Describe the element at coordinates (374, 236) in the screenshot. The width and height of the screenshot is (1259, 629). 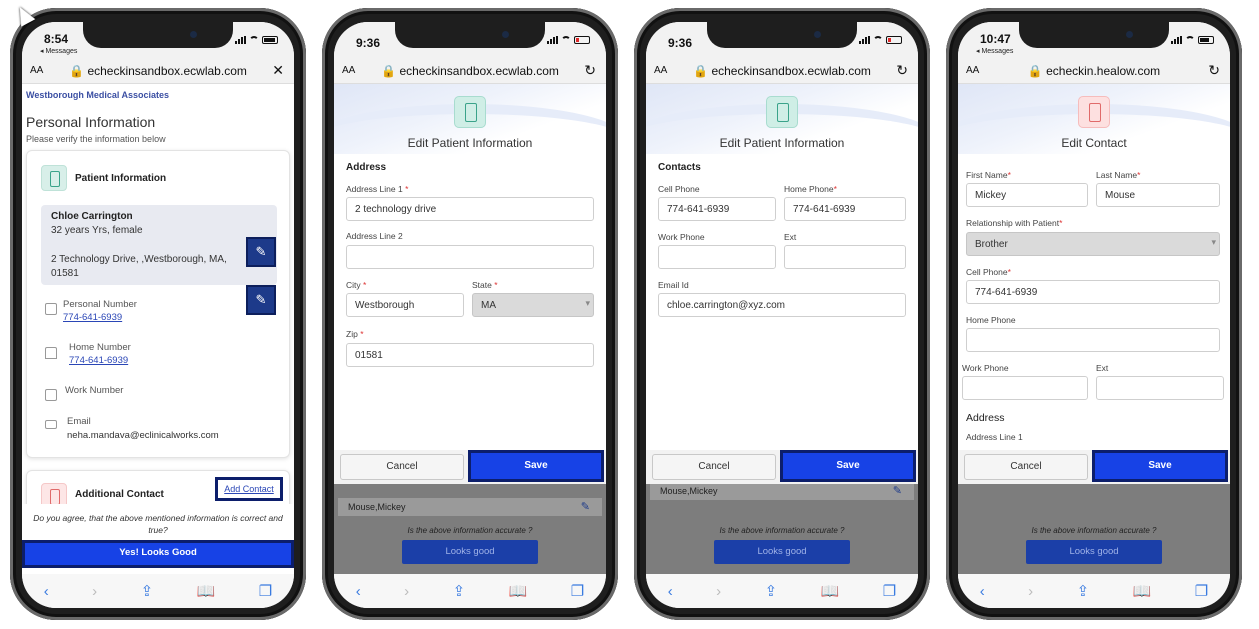
I see `address-line-2-label: Address Line 2` at that location.